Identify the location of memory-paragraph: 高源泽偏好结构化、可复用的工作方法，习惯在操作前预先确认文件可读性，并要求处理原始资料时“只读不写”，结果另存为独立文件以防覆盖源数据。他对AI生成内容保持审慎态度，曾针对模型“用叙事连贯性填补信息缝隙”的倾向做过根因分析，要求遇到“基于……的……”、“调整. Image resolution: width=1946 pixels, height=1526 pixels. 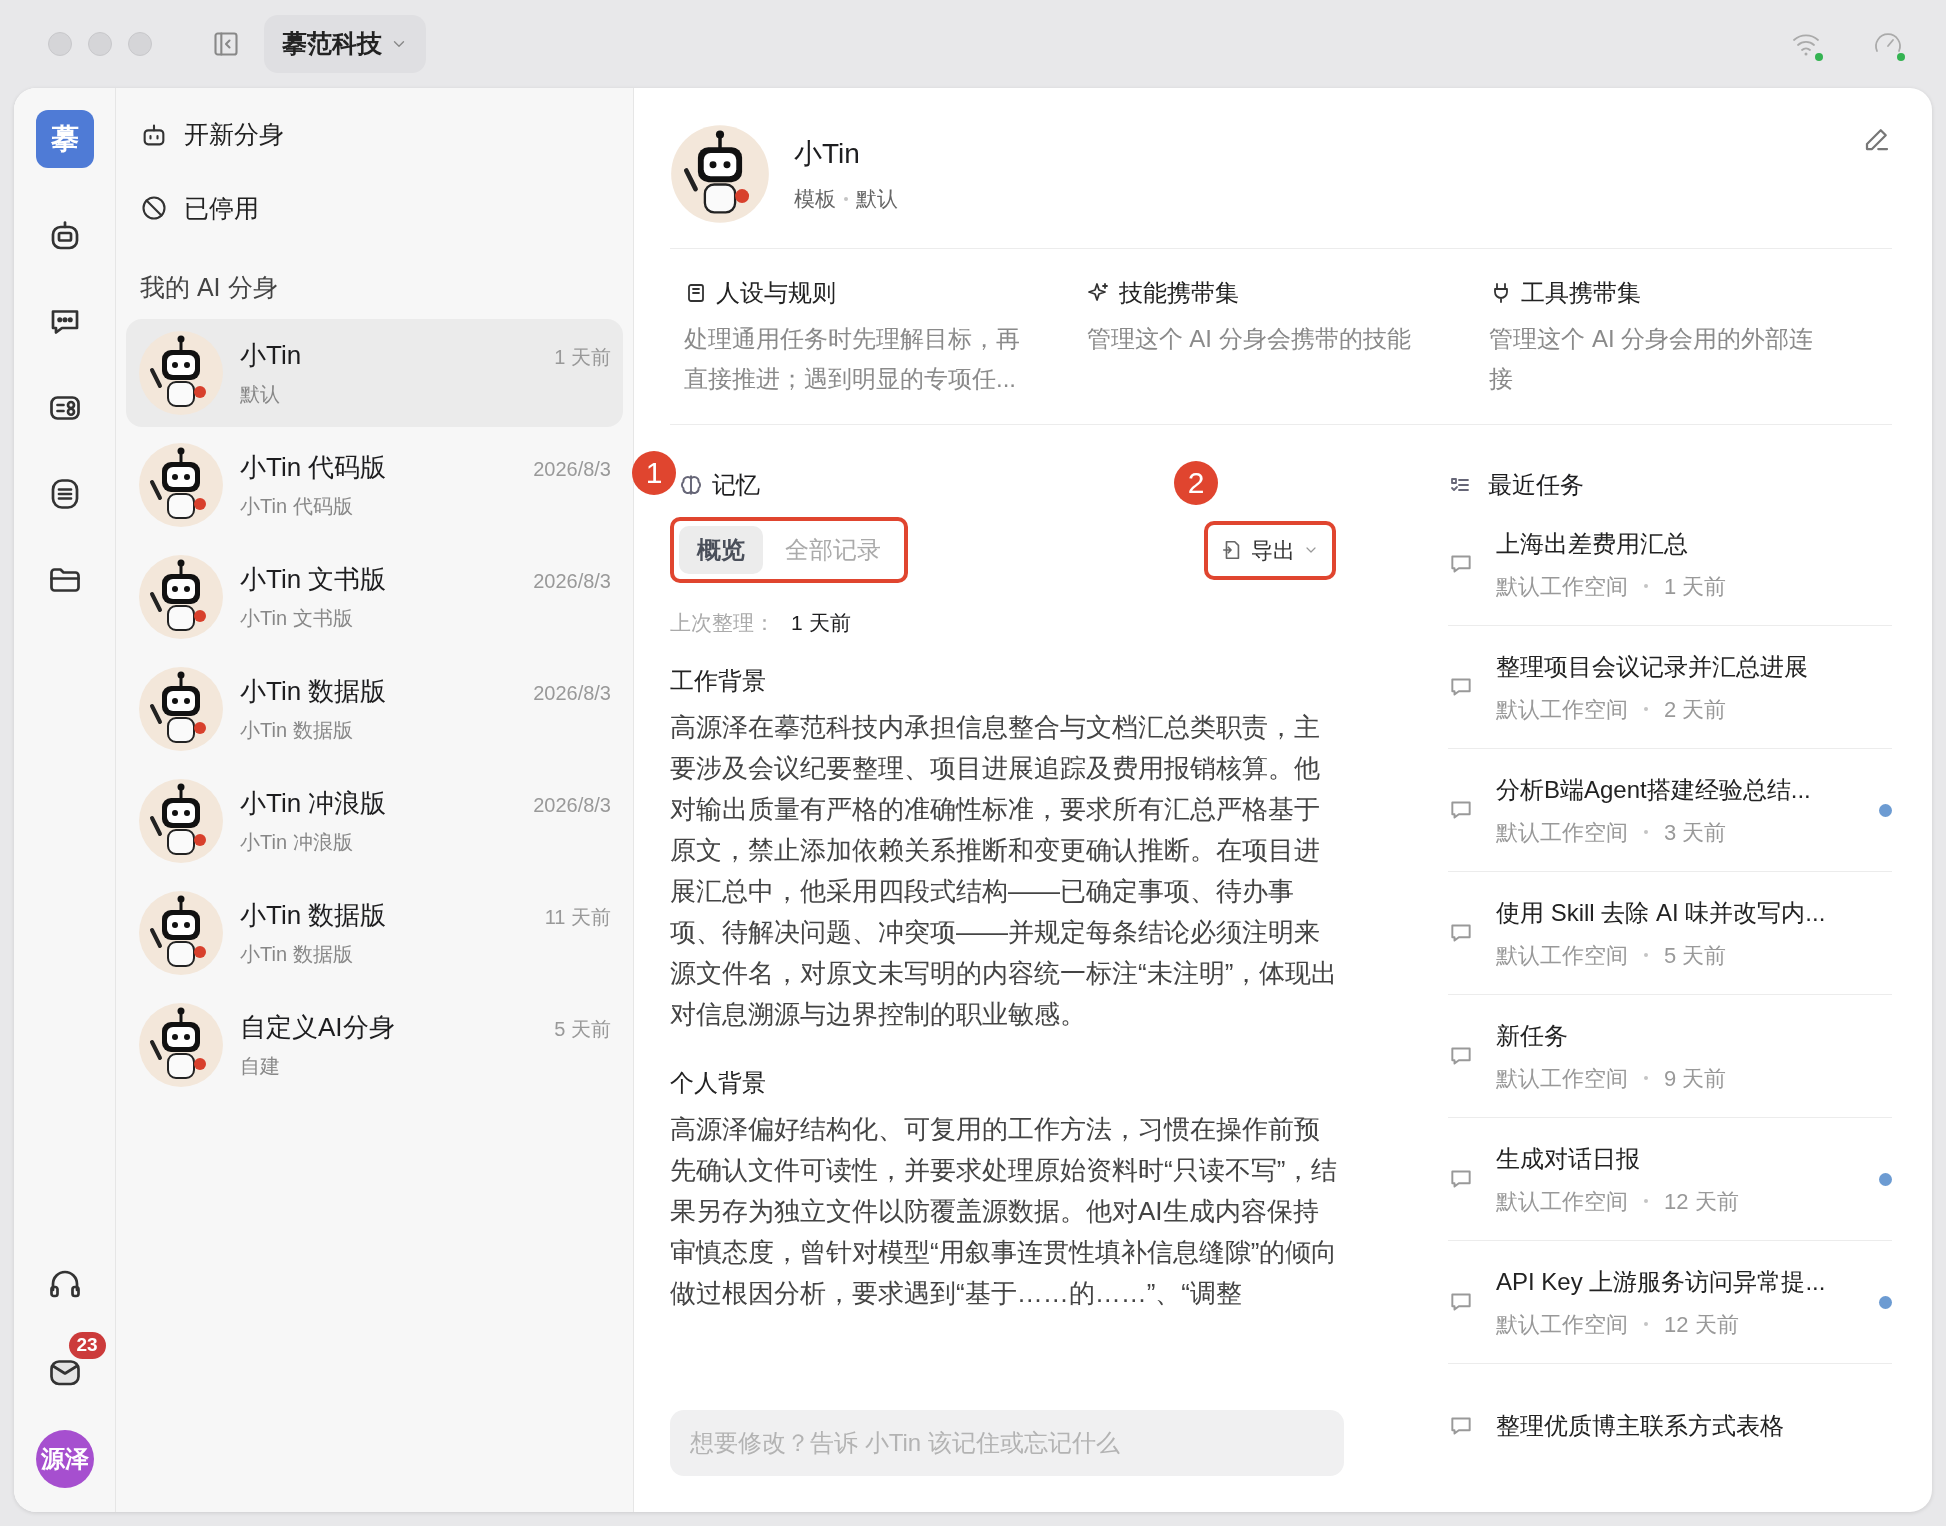
(1004, 1211).